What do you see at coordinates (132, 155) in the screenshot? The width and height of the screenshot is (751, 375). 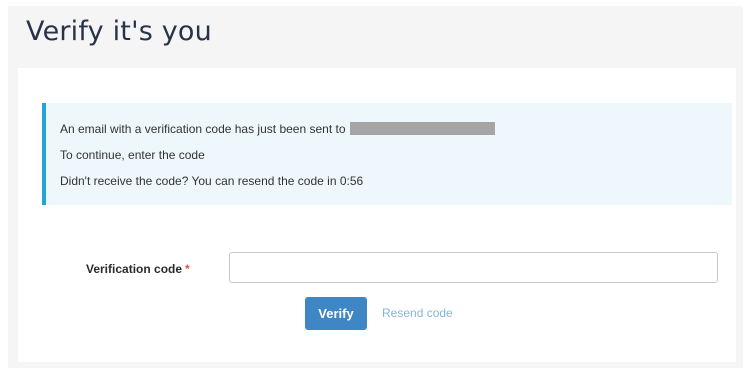 I see `alert-instruction: To continue, enter the code` at bounding box center [132, 155].